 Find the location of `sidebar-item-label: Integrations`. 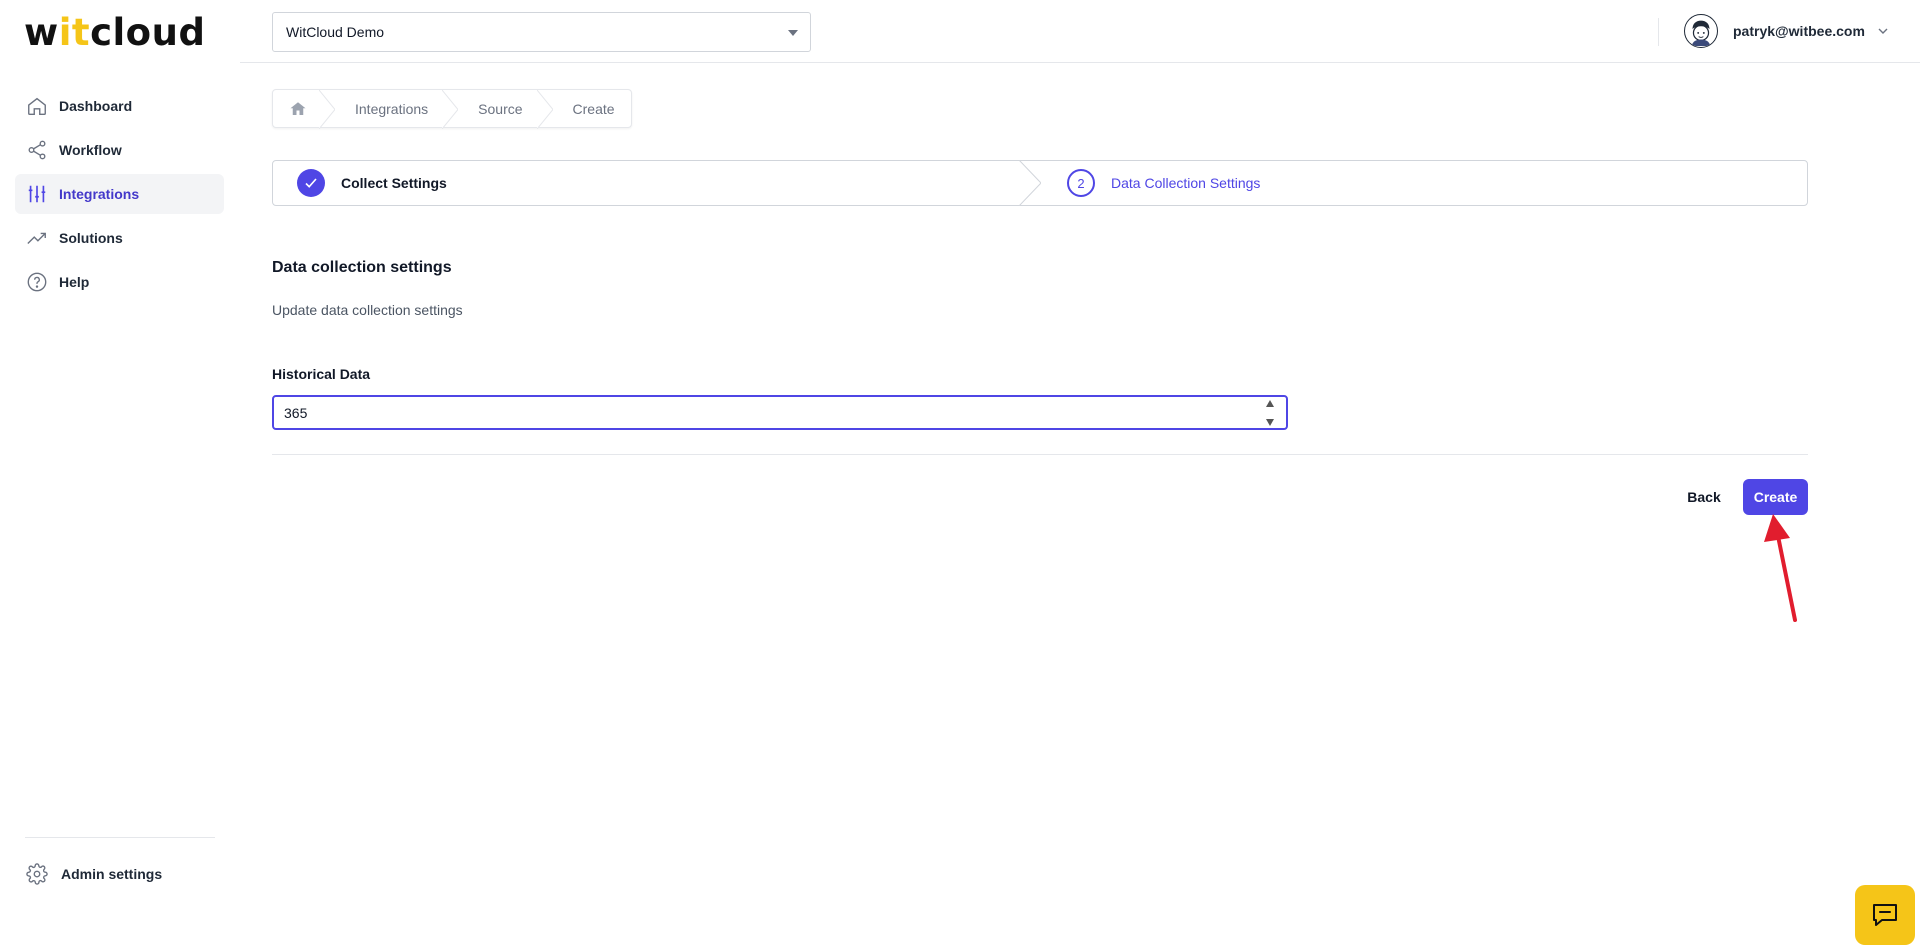

sidebar-item-label: Integrations is located at coordinates (99, 194).